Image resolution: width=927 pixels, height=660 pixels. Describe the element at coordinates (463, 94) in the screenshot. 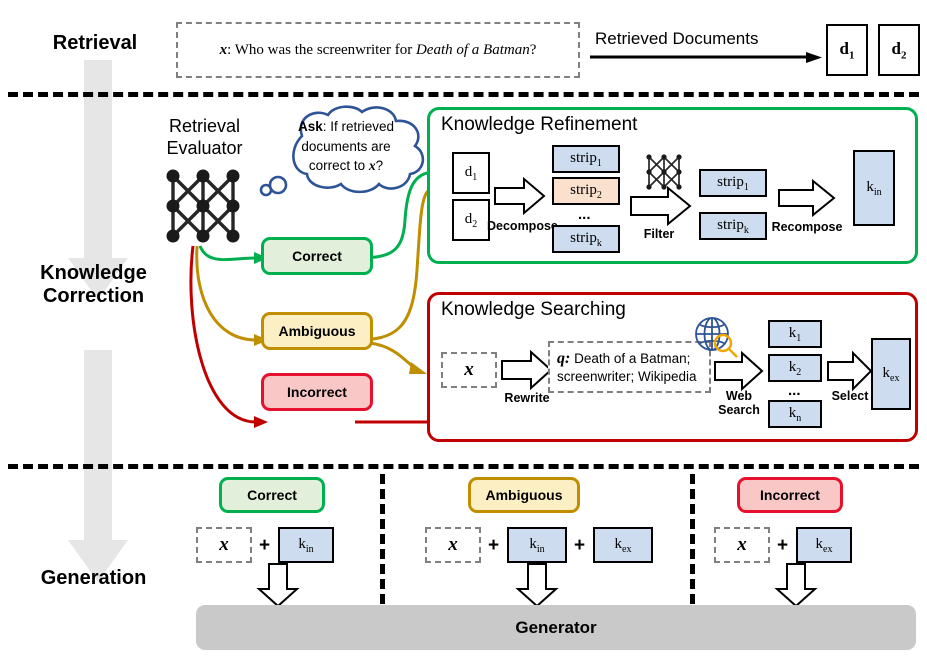

I see `separator-retrieval-correction` at that location.